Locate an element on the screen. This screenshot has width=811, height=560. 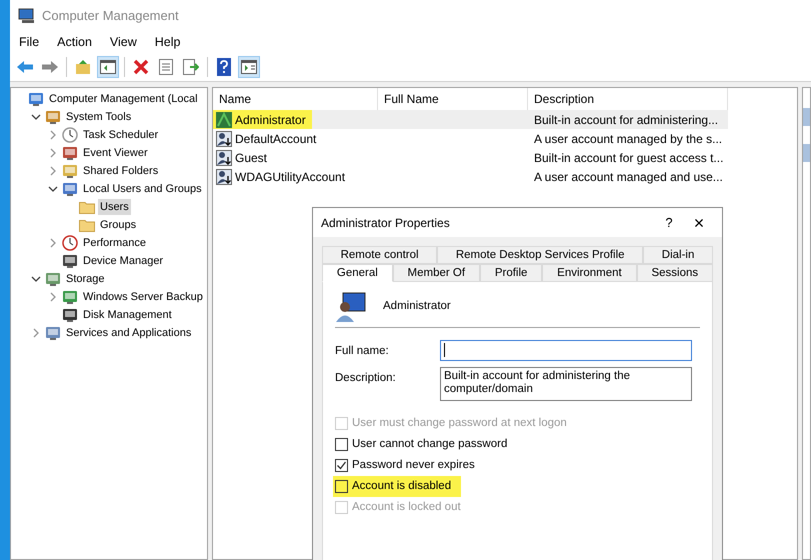
table-cell-text: WDAGUtilityAccount is located at coordinates (290, 177).